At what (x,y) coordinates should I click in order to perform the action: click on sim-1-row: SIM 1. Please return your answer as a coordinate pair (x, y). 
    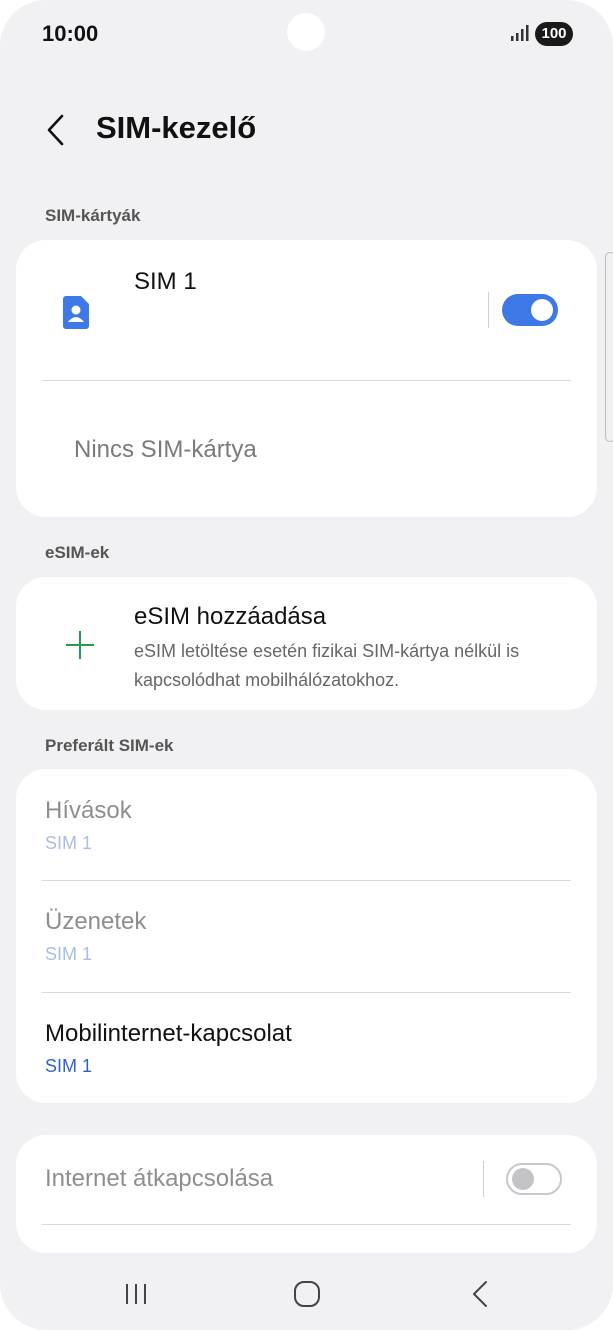
    Looking at the image, I should click on (306, 310).